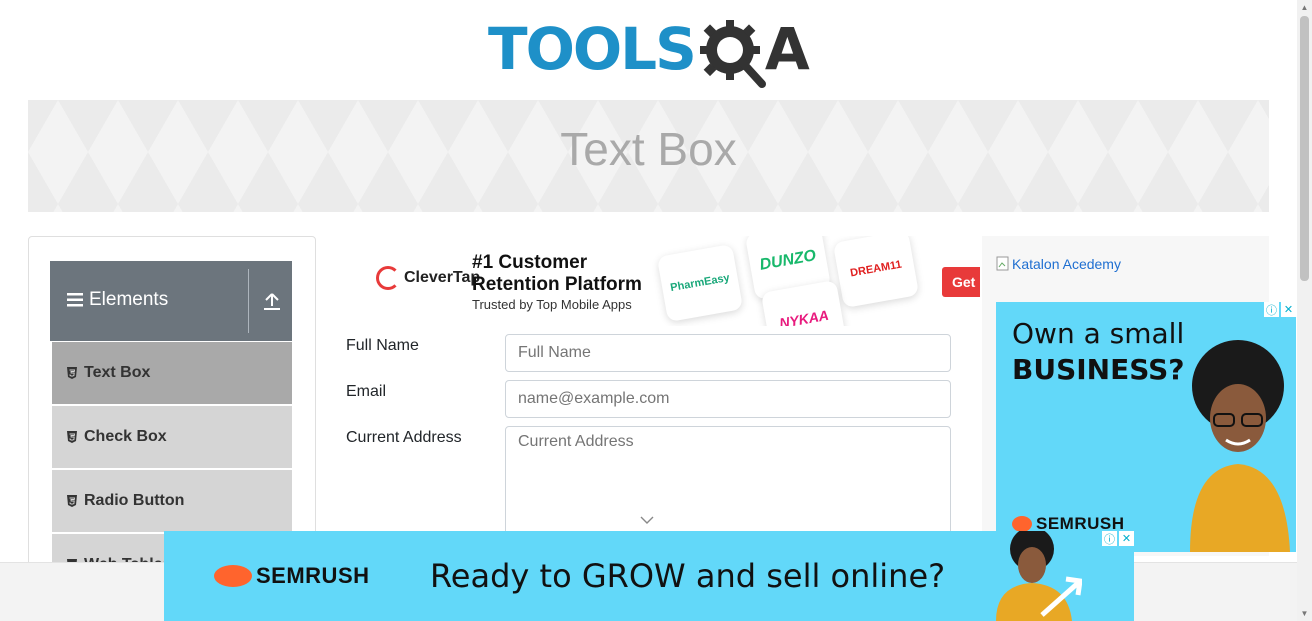 The width and height of the screenshot is (1312, 621). What do you see at coordinates (388, 278) in the screenshot?
I see `clevertap-ring-icon` at bounding box center [388, 278].